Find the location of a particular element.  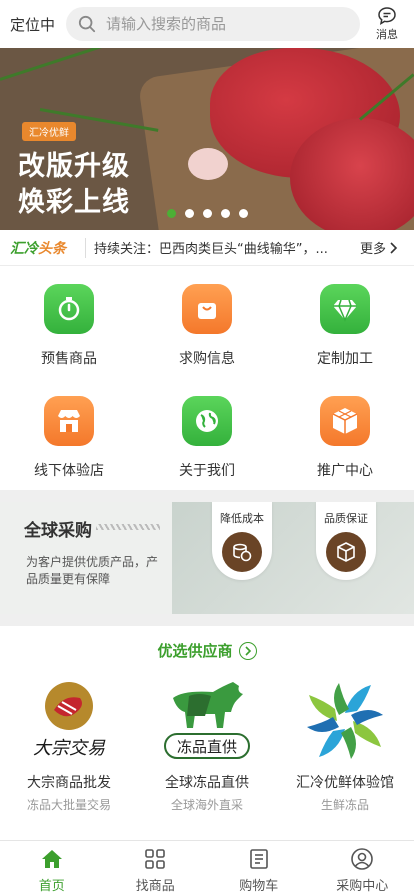

tab-label: 采购中心 is located at coordinates (362, 886).